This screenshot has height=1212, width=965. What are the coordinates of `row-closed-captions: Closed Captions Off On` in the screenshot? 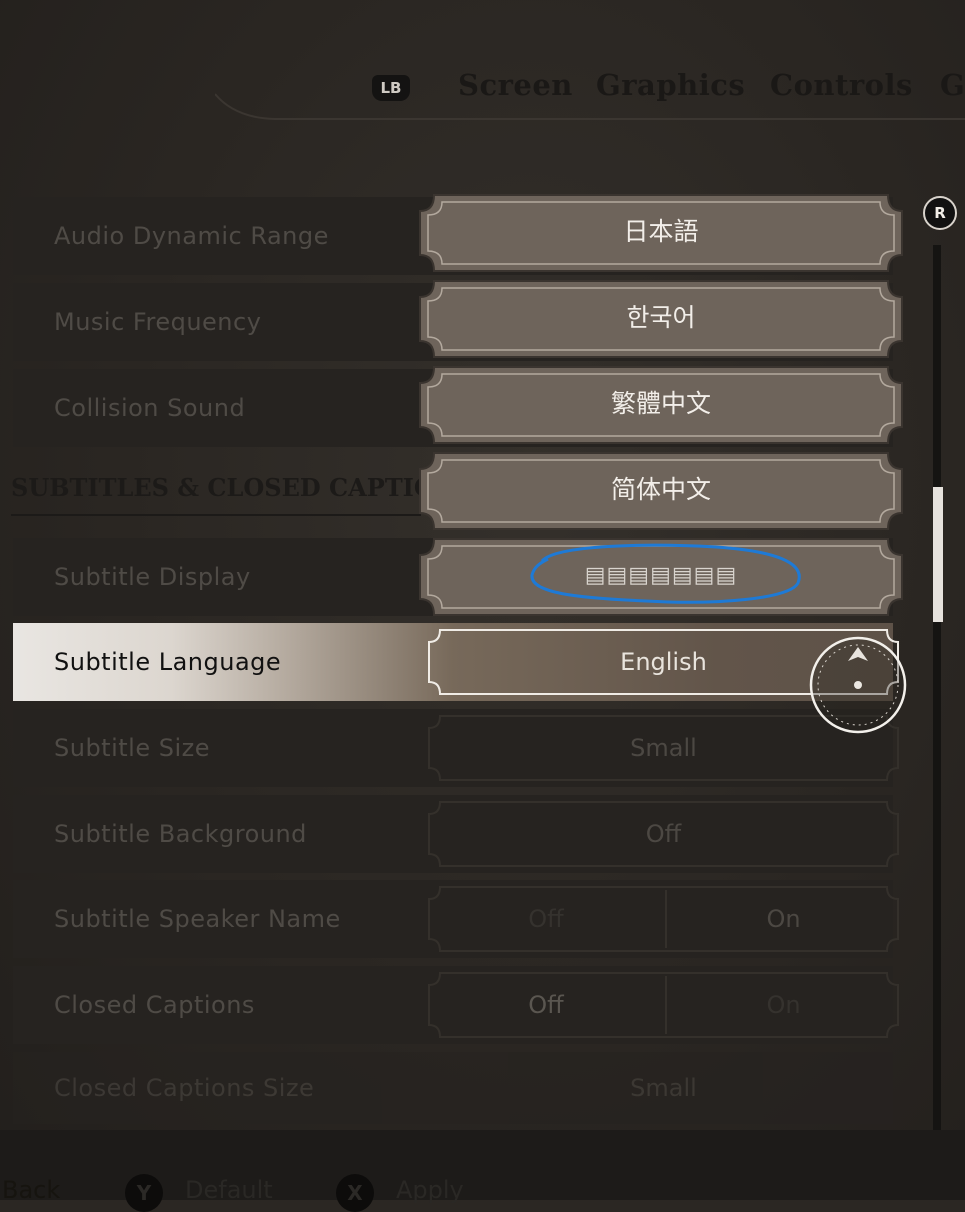 It's located at (456, 1005).